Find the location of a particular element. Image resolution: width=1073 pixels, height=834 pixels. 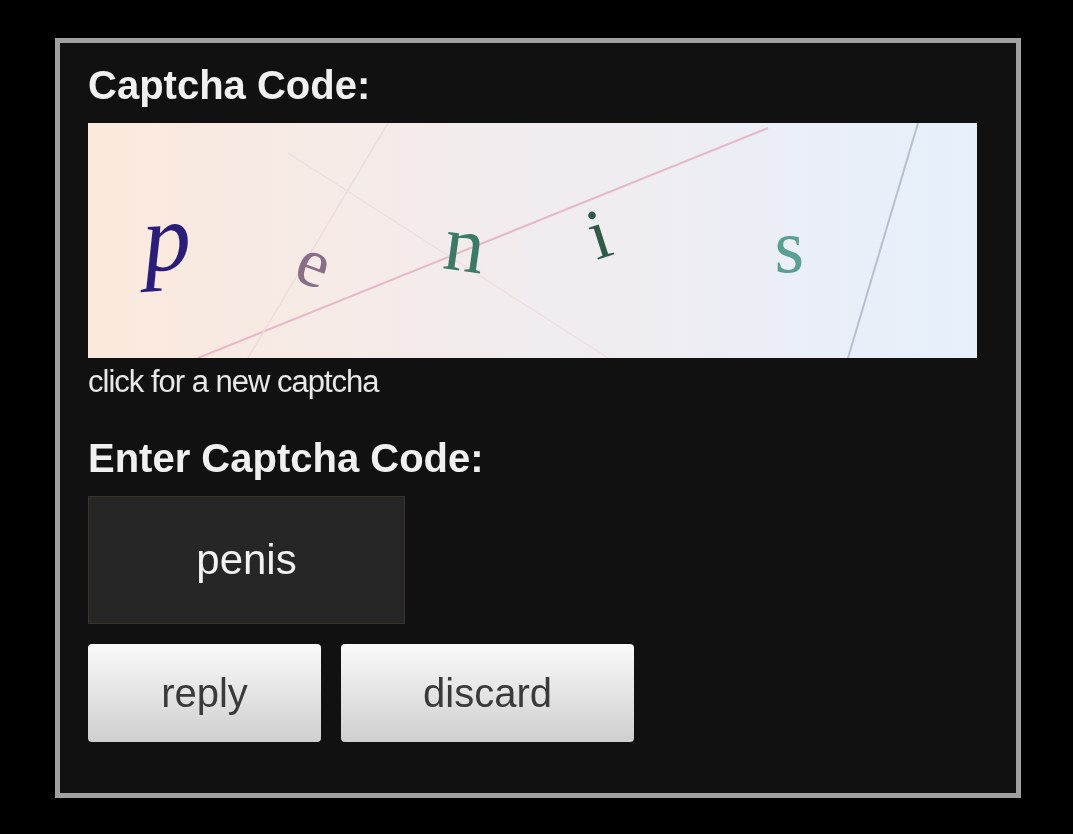

input-label: Enter Captcha Code: is located at coordinates (286, 458).